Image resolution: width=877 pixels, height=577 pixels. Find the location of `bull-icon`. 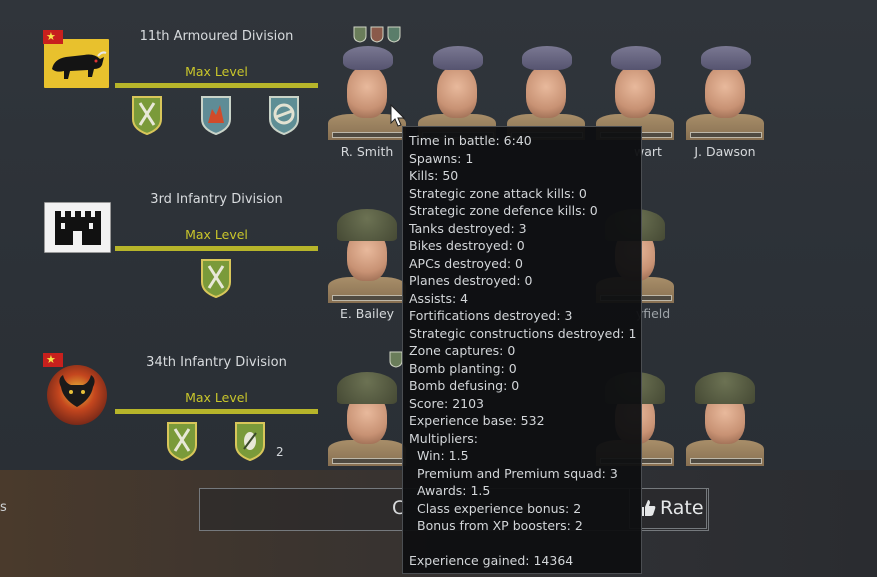

bull-icon is located at coordinates (76, 63).